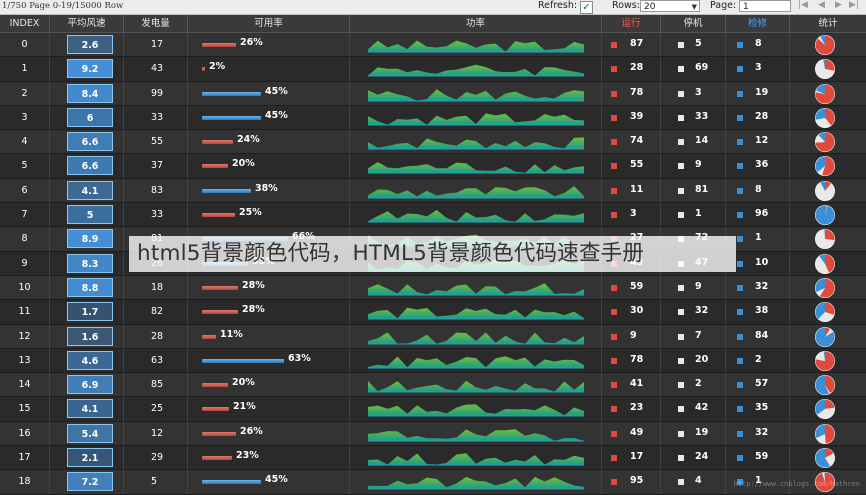 The width and height of the screenshot is (866, 495). I want to click on stopped-cell: 4, so click(693, 482).